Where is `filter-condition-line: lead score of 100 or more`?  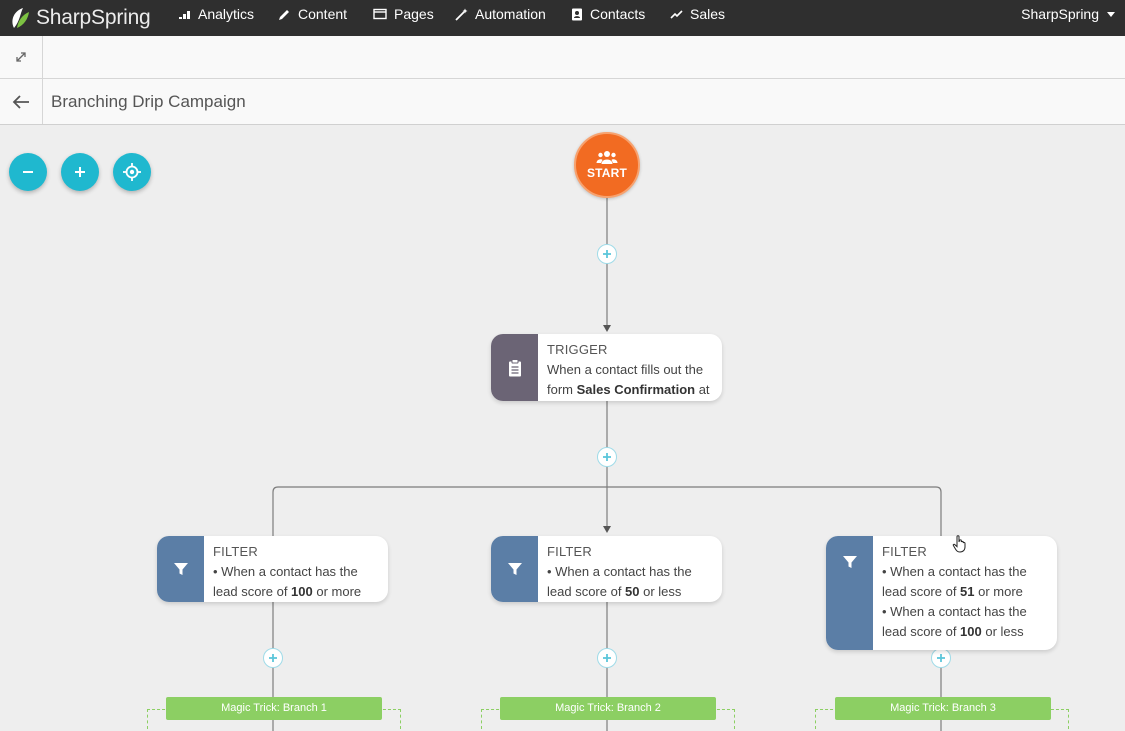
filter-condition-line: lead score of 100 or more is located at coordinates (287, 592).